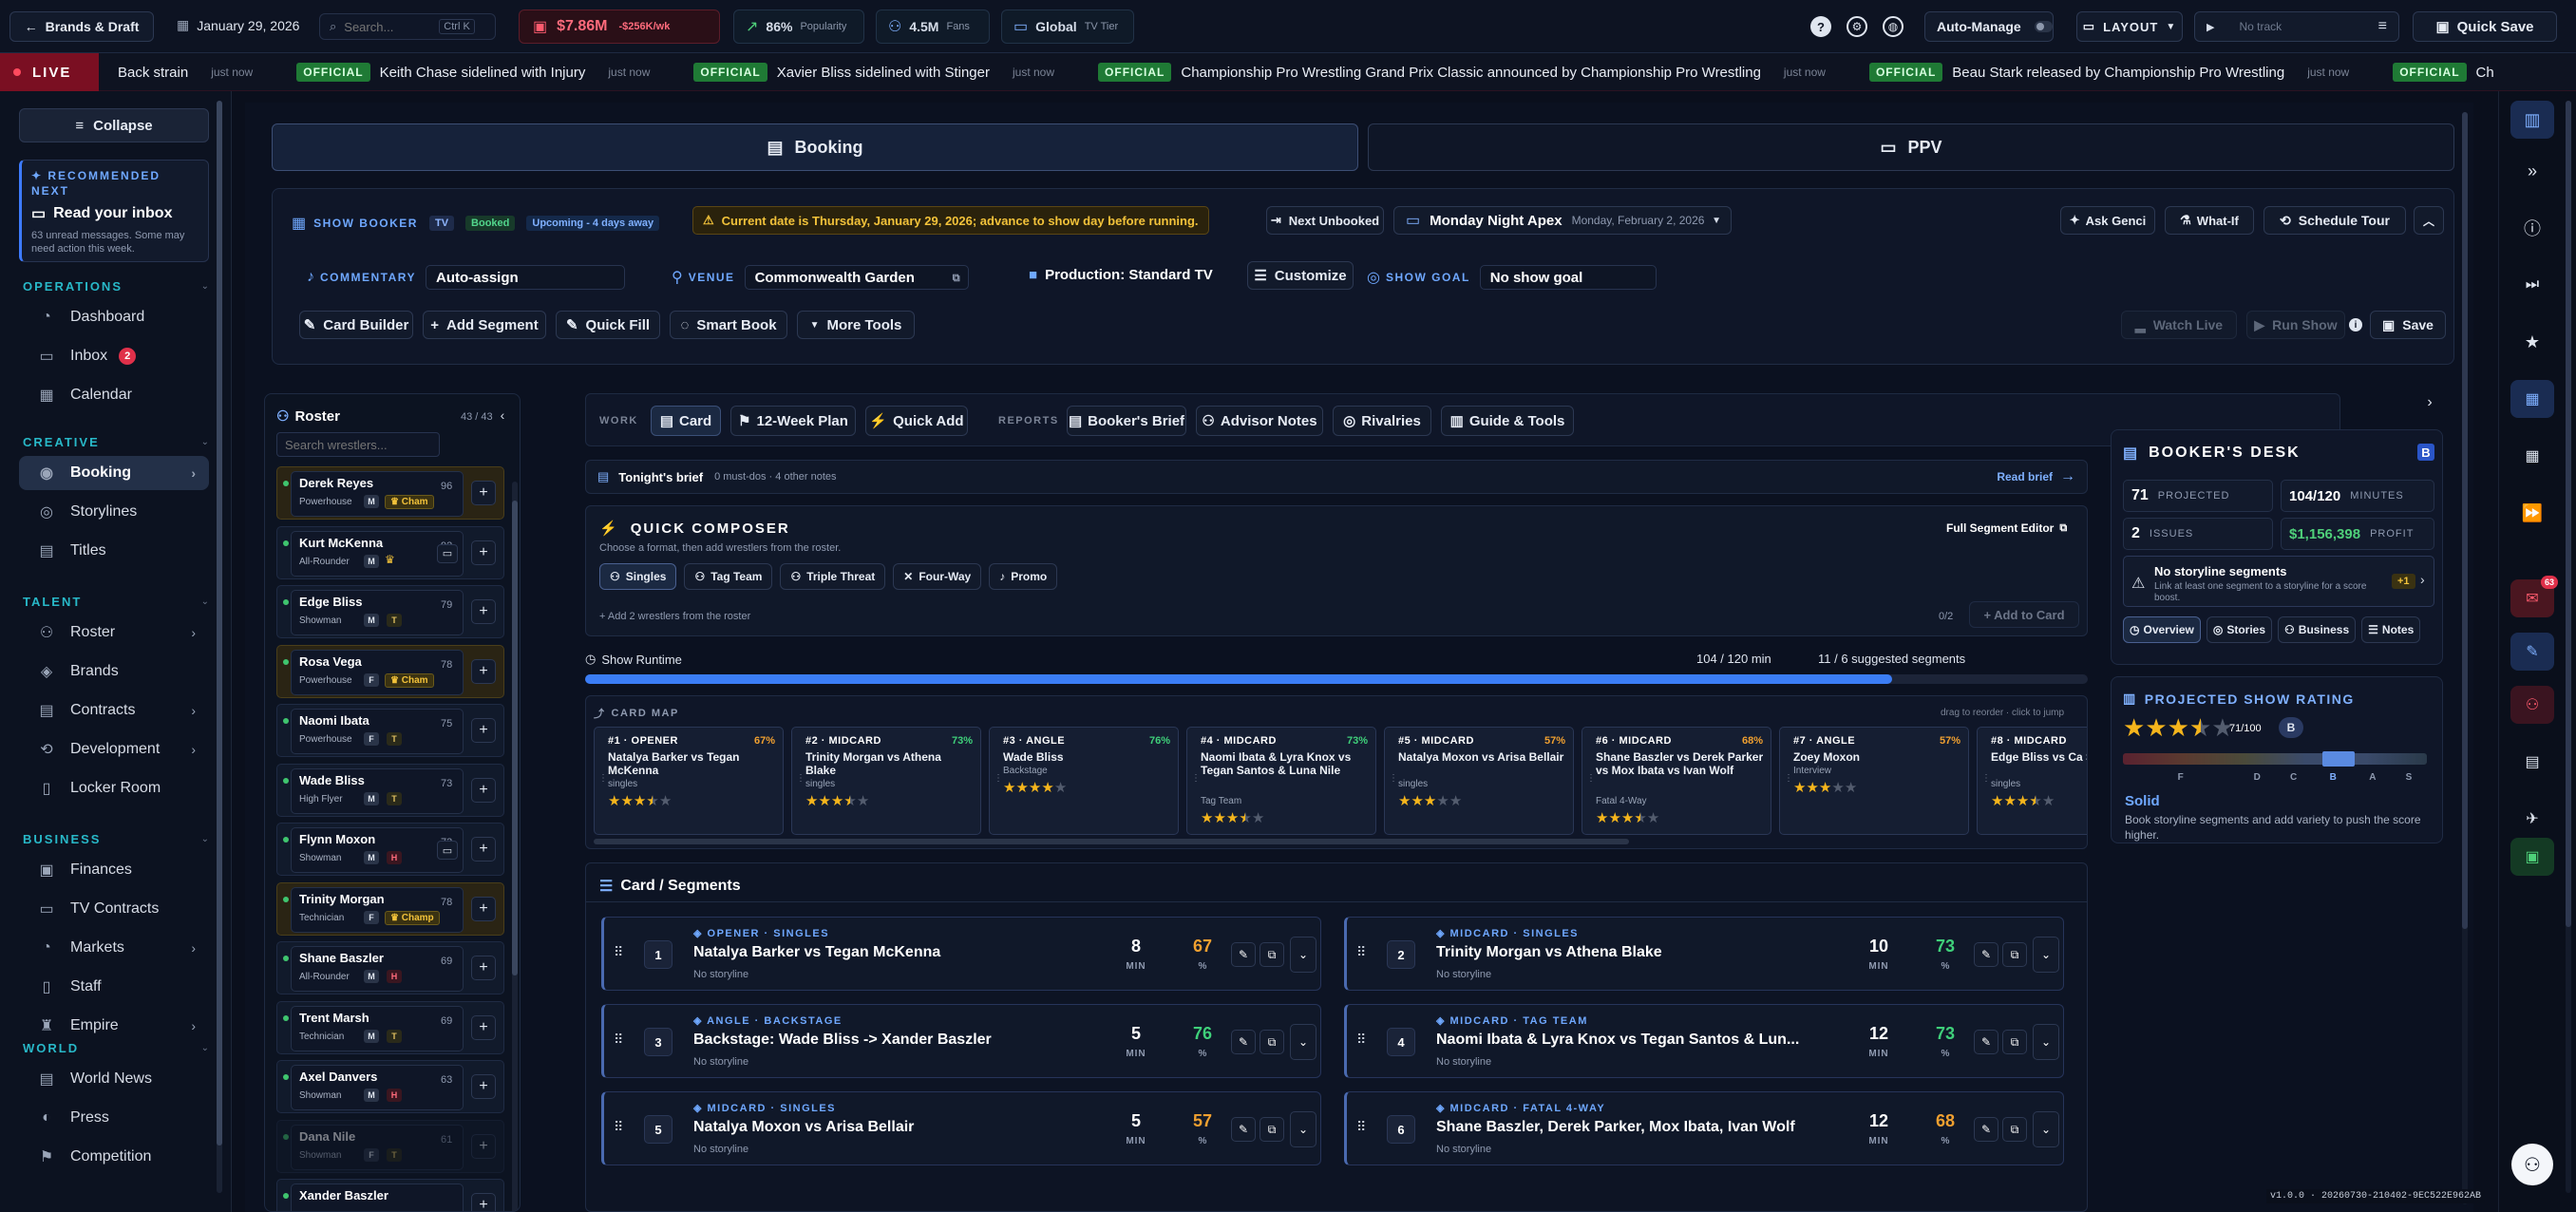  Describe the element at coordinates (833, 576) in the screenshot. I see `format-triple-threat: ⚇ Triple Threat` at that location.